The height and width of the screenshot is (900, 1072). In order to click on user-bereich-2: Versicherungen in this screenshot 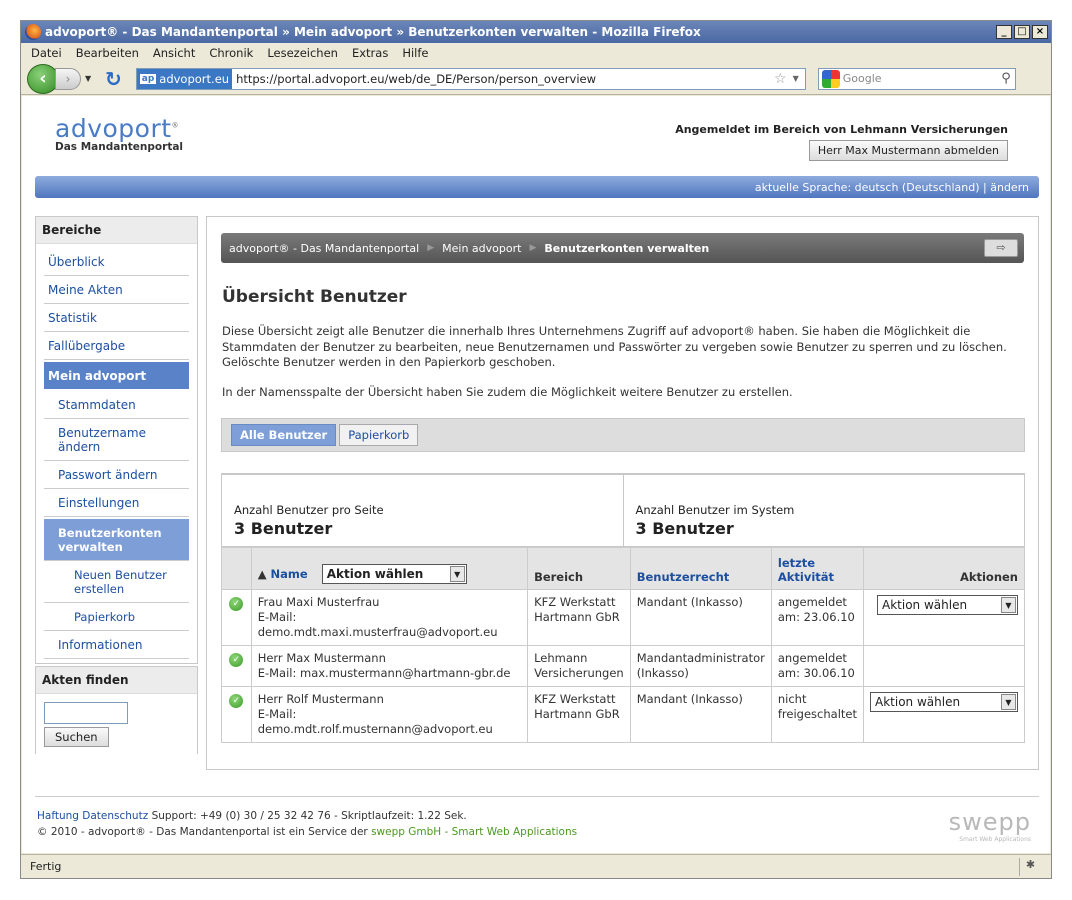, I will do `click(579, 673)`.